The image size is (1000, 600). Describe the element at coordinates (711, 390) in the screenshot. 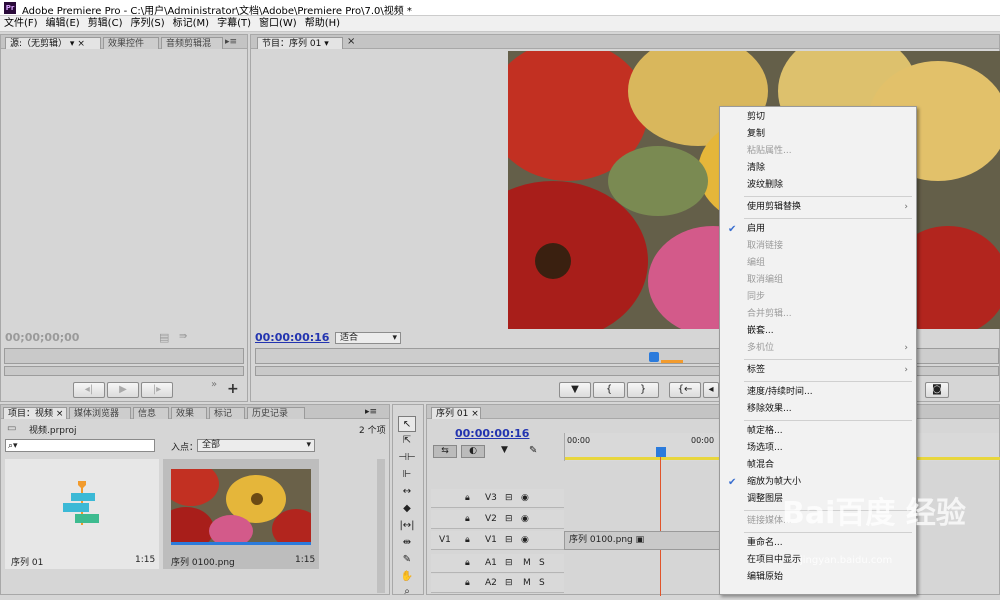

I see `step-back-program-button: ◂` at that location.